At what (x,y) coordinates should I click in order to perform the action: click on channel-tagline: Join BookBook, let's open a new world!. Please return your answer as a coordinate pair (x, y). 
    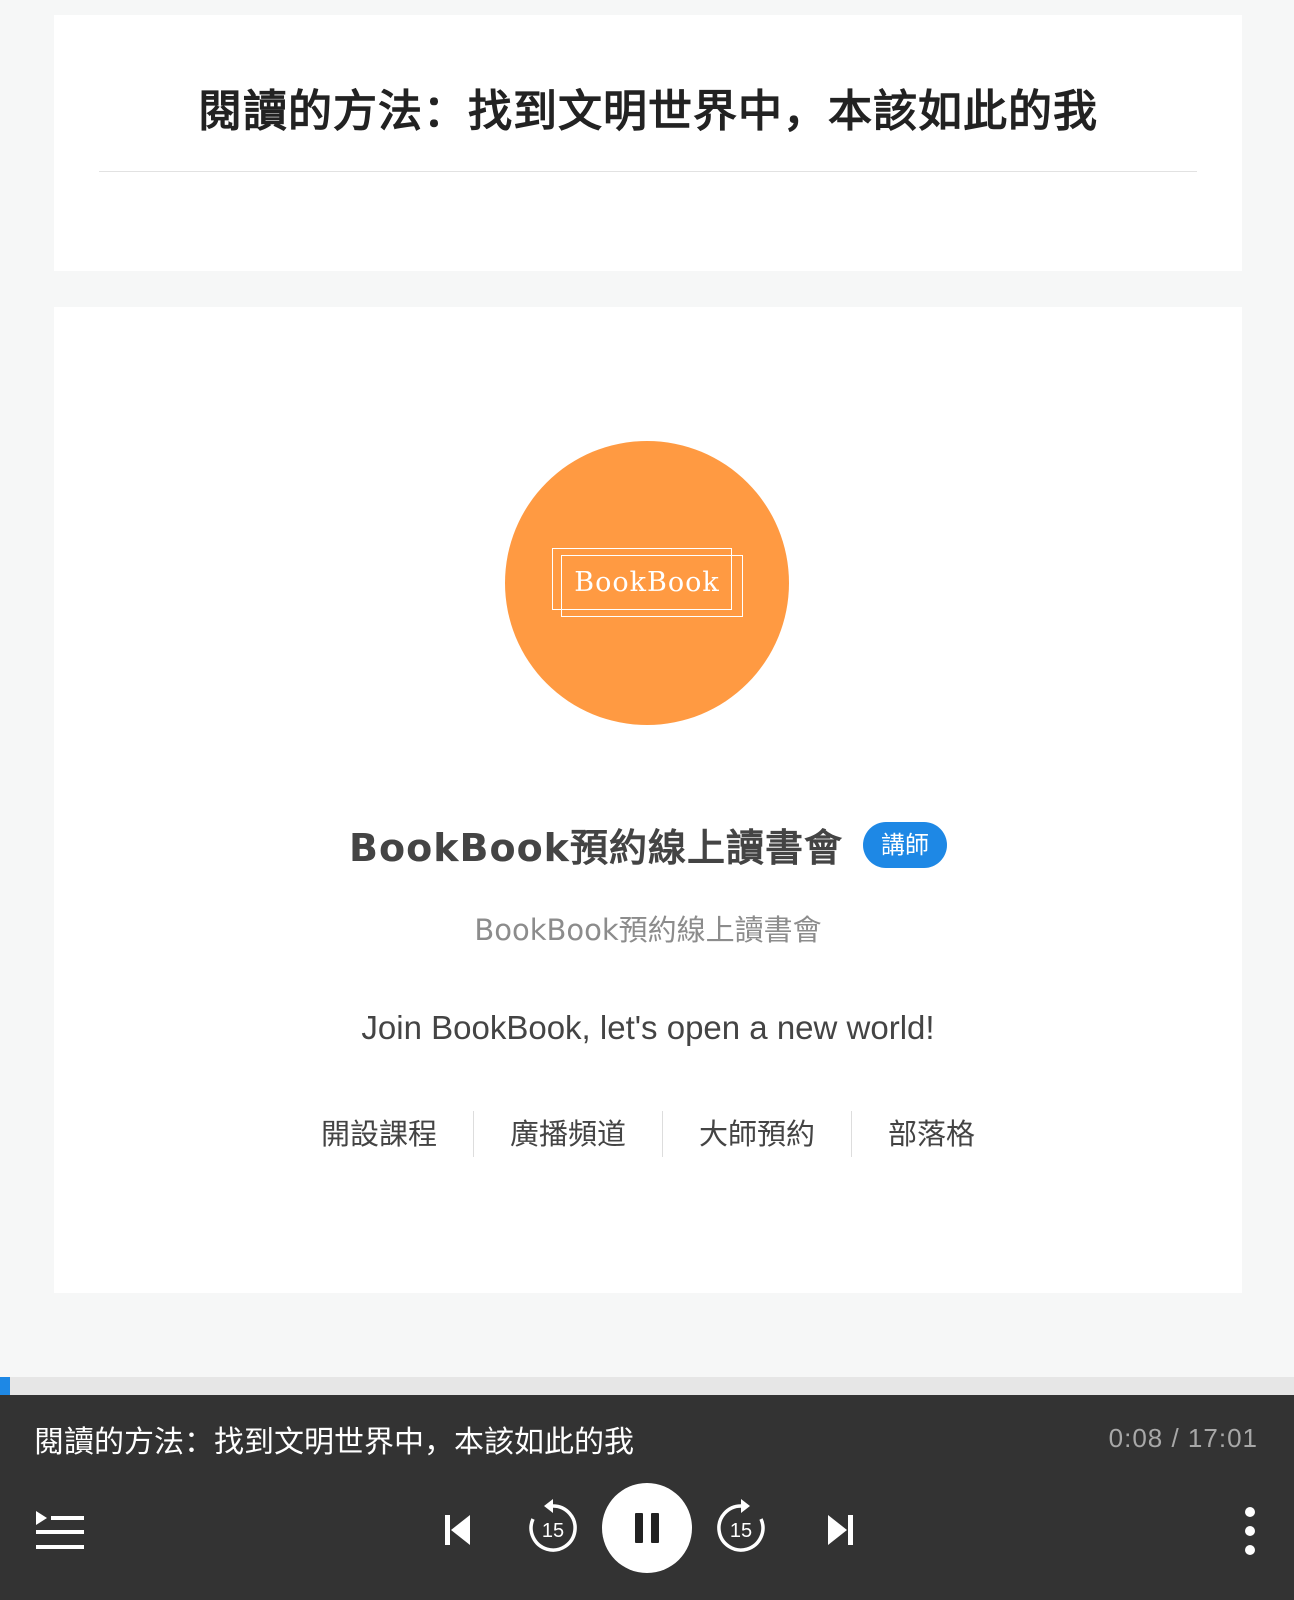
    Looking at the image, I should click on (648, 1027).